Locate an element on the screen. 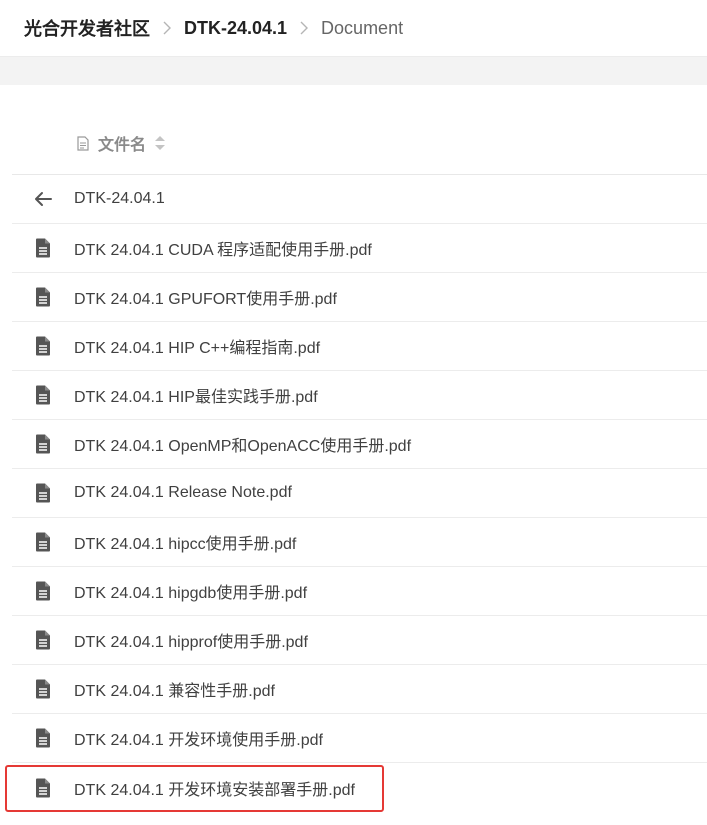 This screenshot has width=707, height=825. file-name-link: DTK 24.04.1 GPUFORT使用手册.pdf is located at coordinates (205, 297).